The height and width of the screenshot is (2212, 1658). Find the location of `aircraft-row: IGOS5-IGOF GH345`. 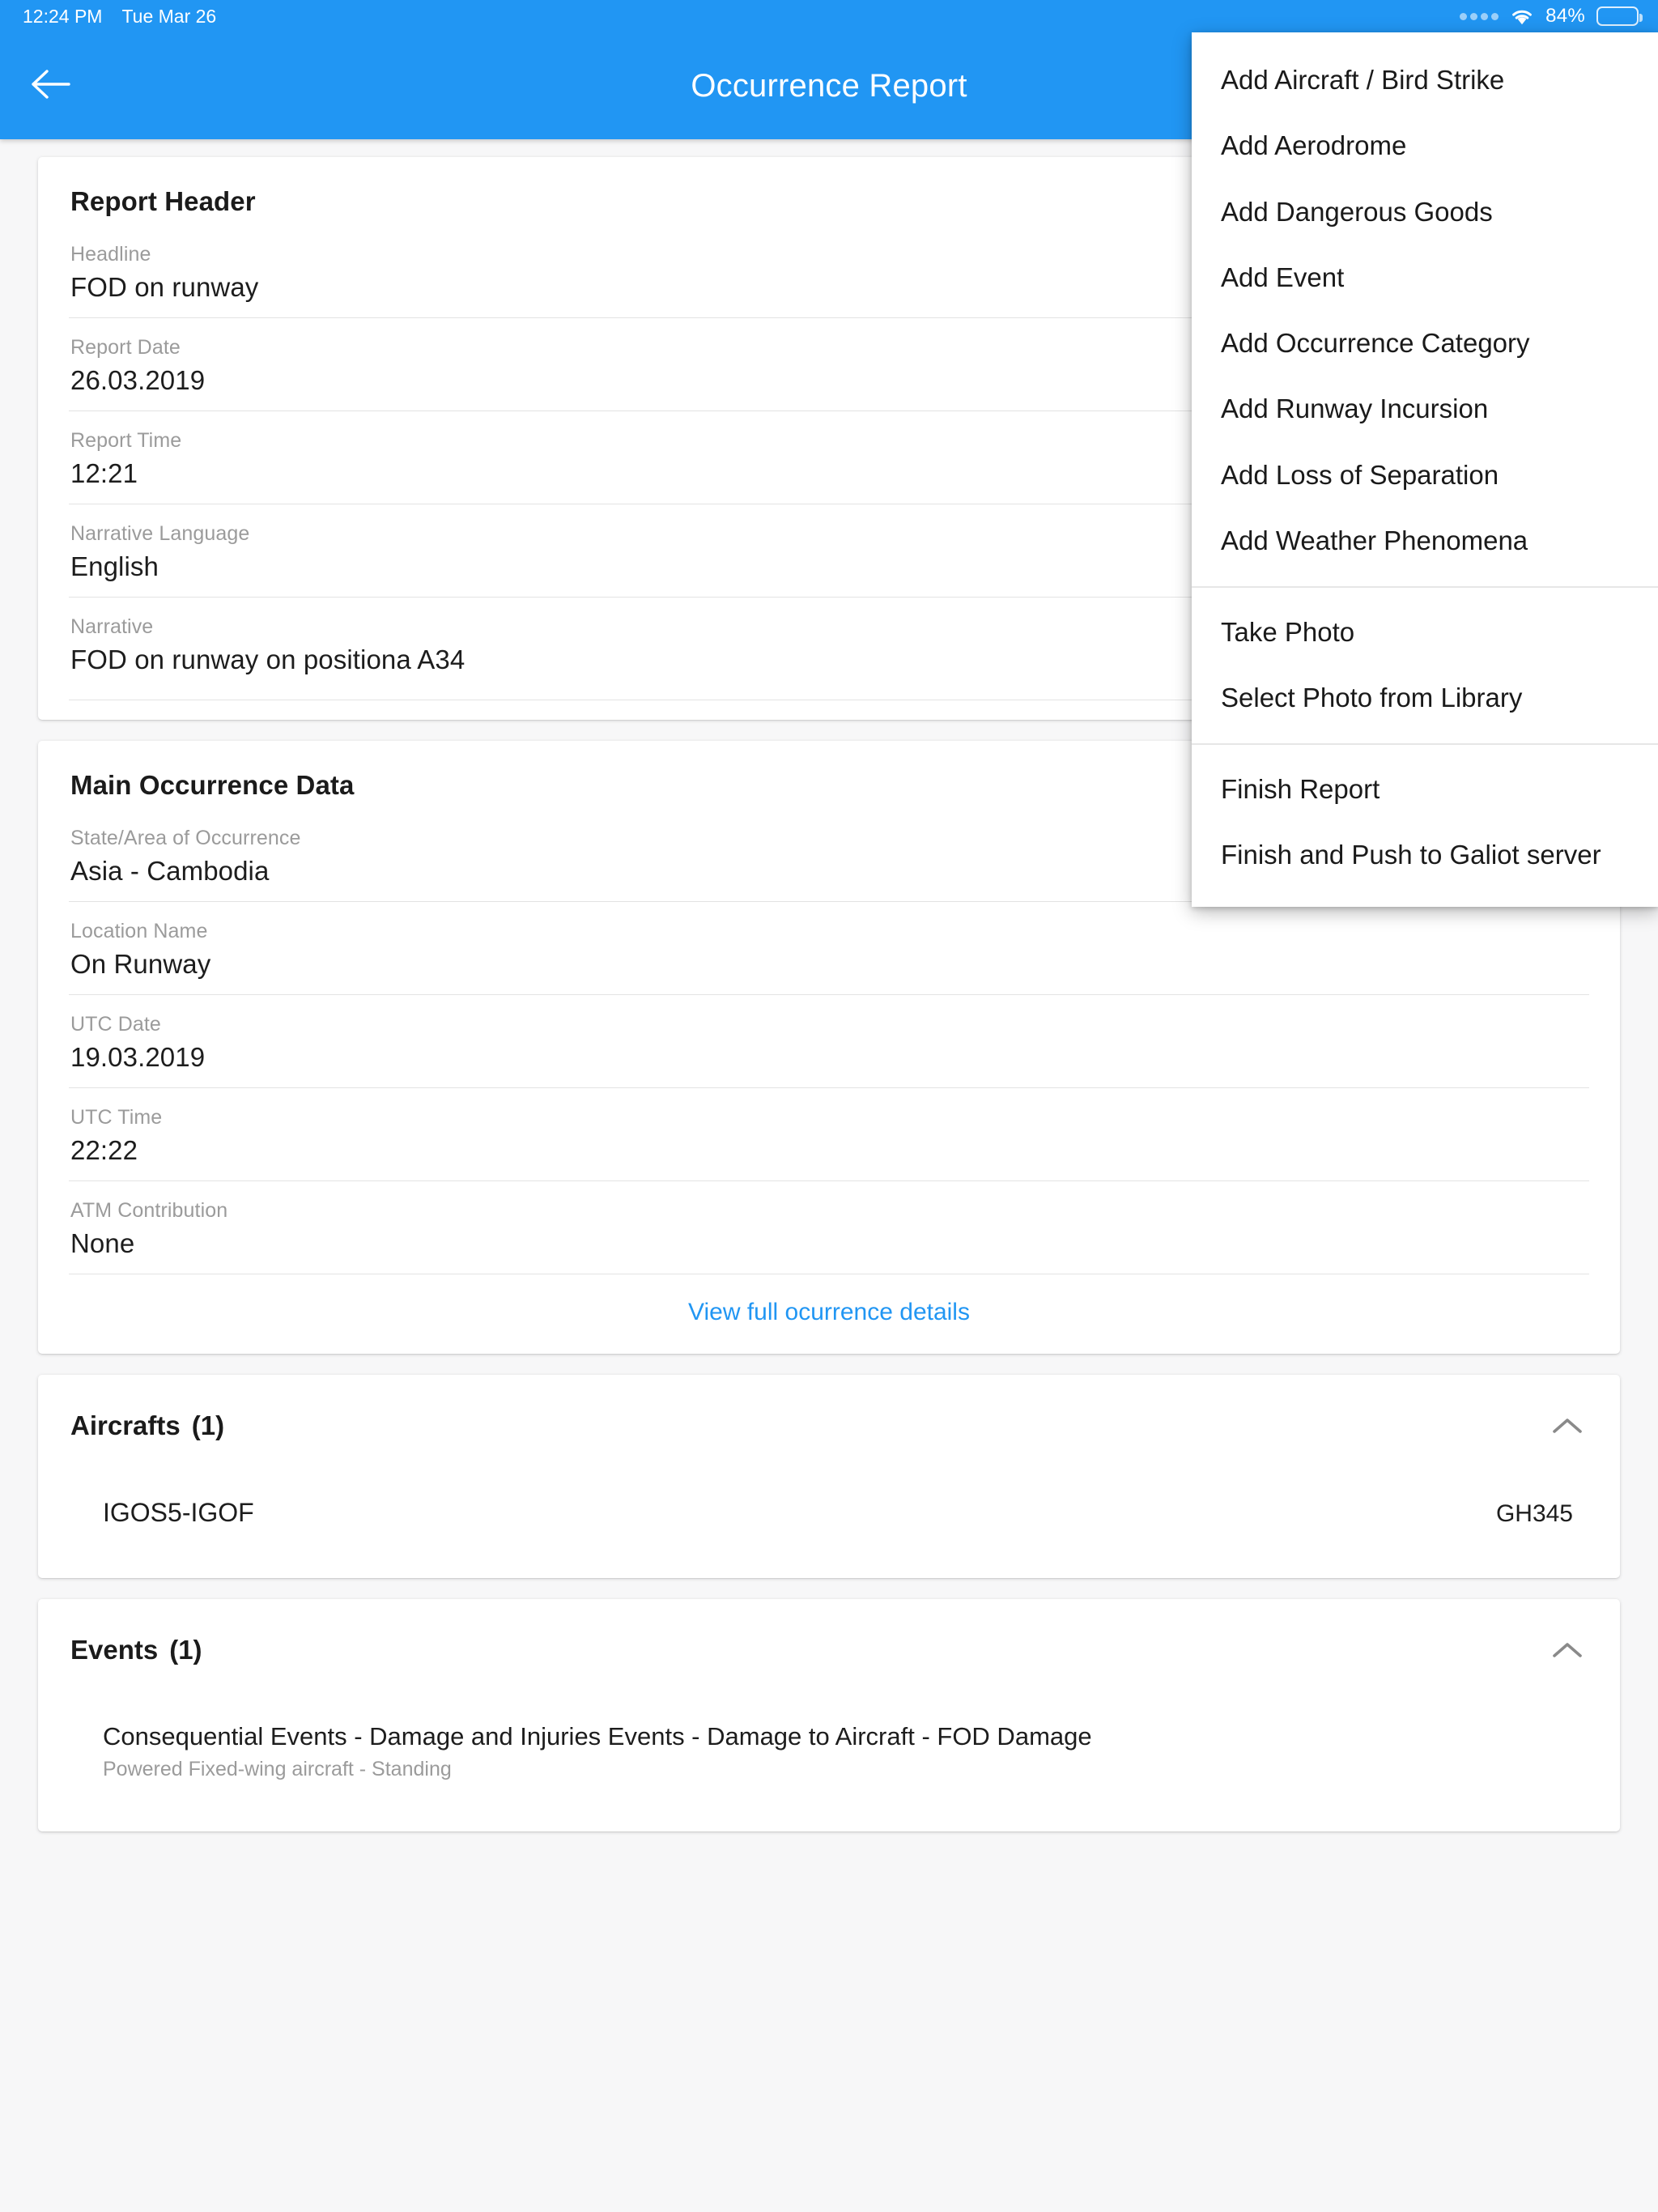

aircraft-row: IGOS5-IGOF GH345 is located at coordinates (846, 1513).